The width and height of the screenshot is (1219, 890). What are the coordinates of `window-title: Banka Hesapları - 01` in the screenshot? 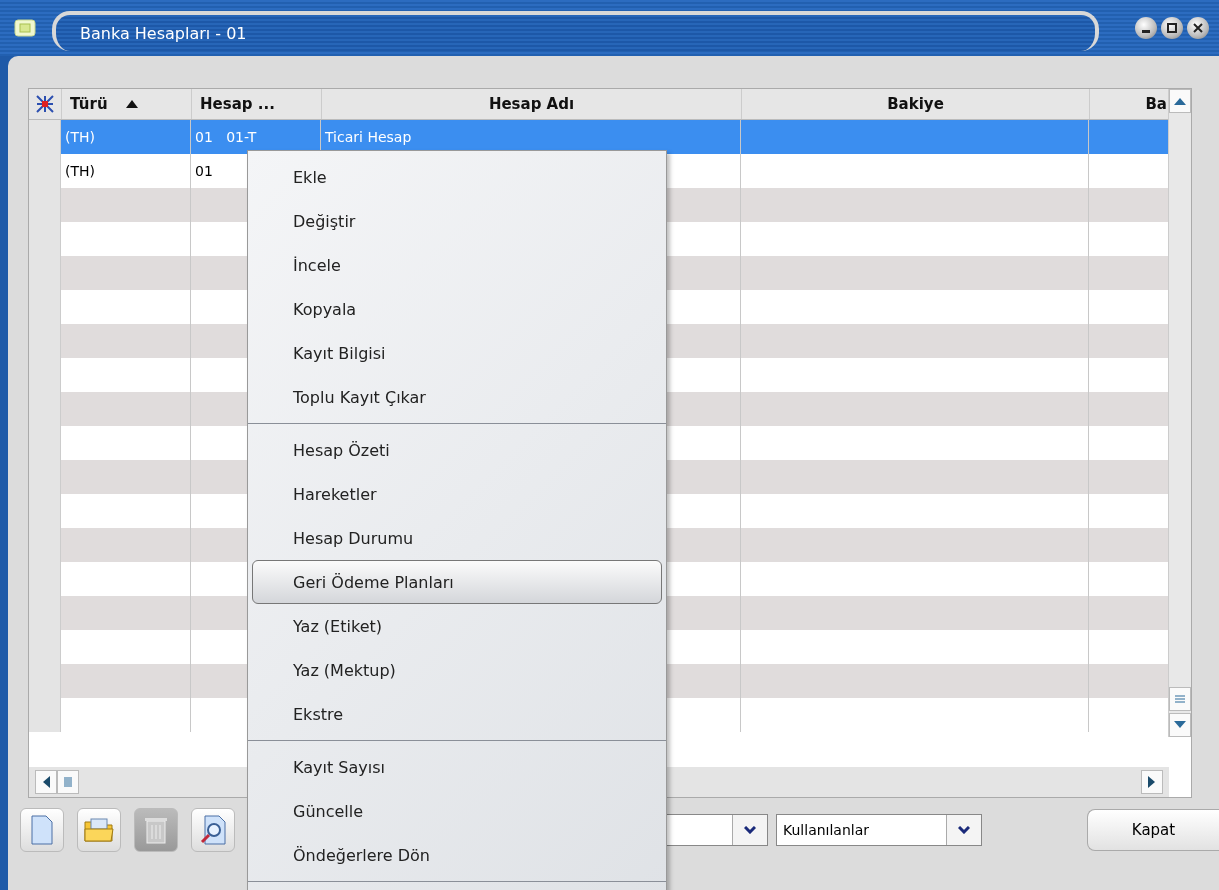 It's located at (575, 31).